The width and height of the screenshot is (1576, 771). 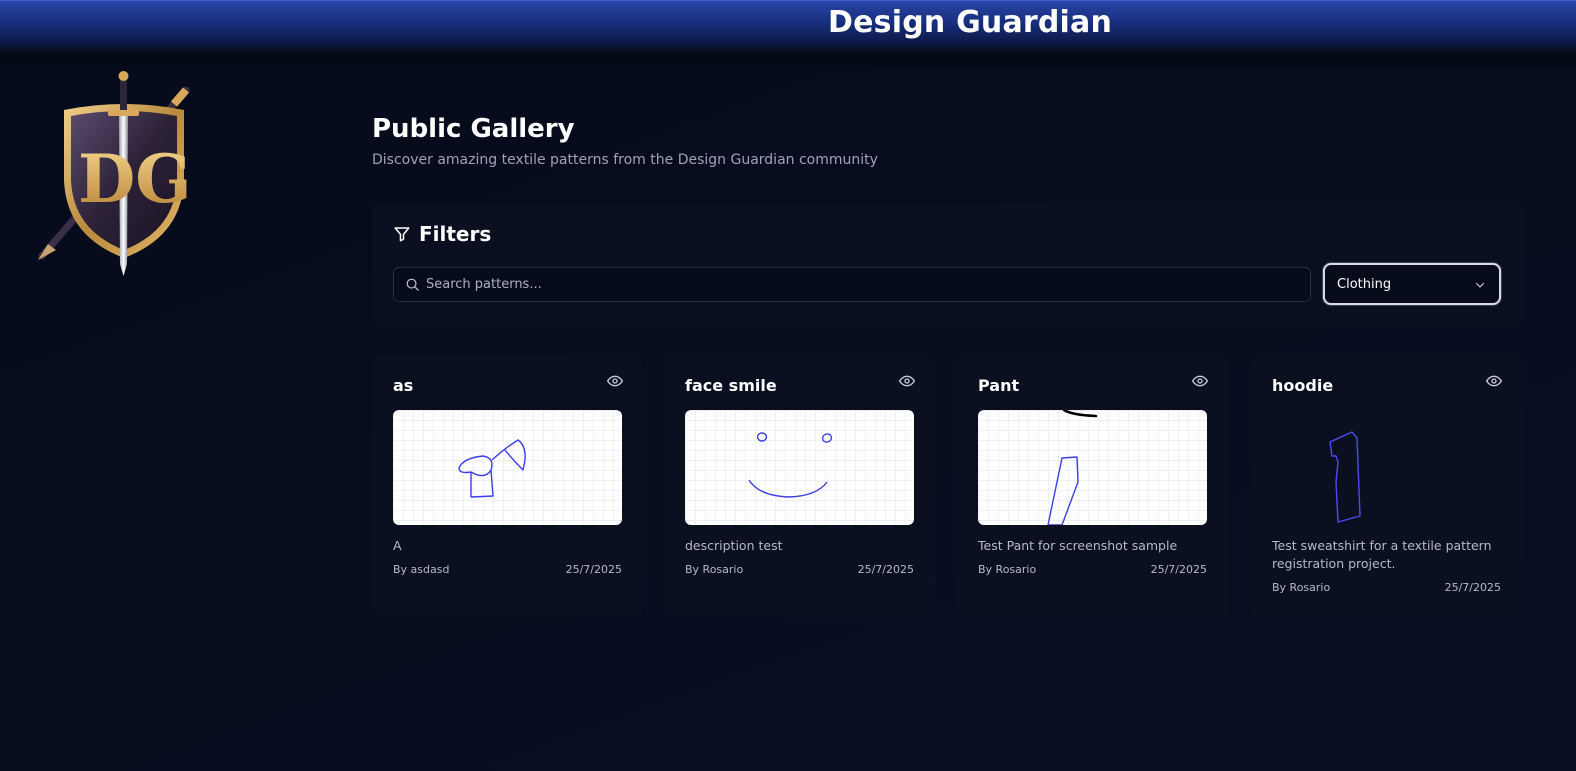 I want to click on pattern-title: Pant, so click(x=999, y=385).